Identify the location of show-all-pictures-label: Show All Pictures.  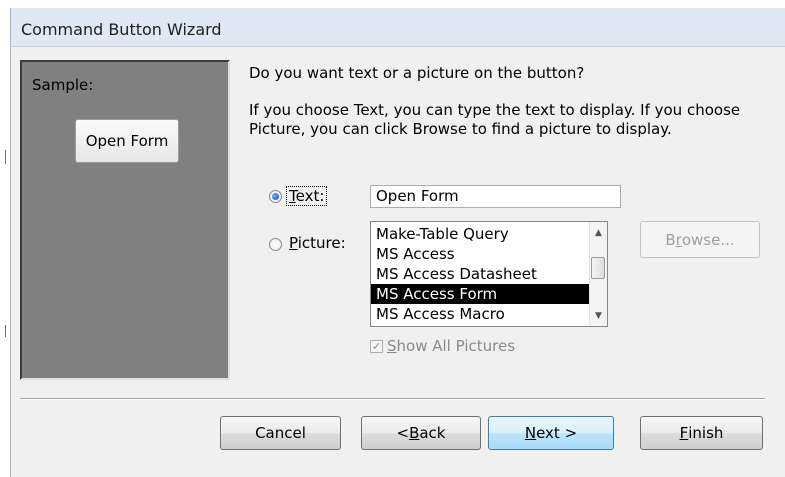
(451, 346).